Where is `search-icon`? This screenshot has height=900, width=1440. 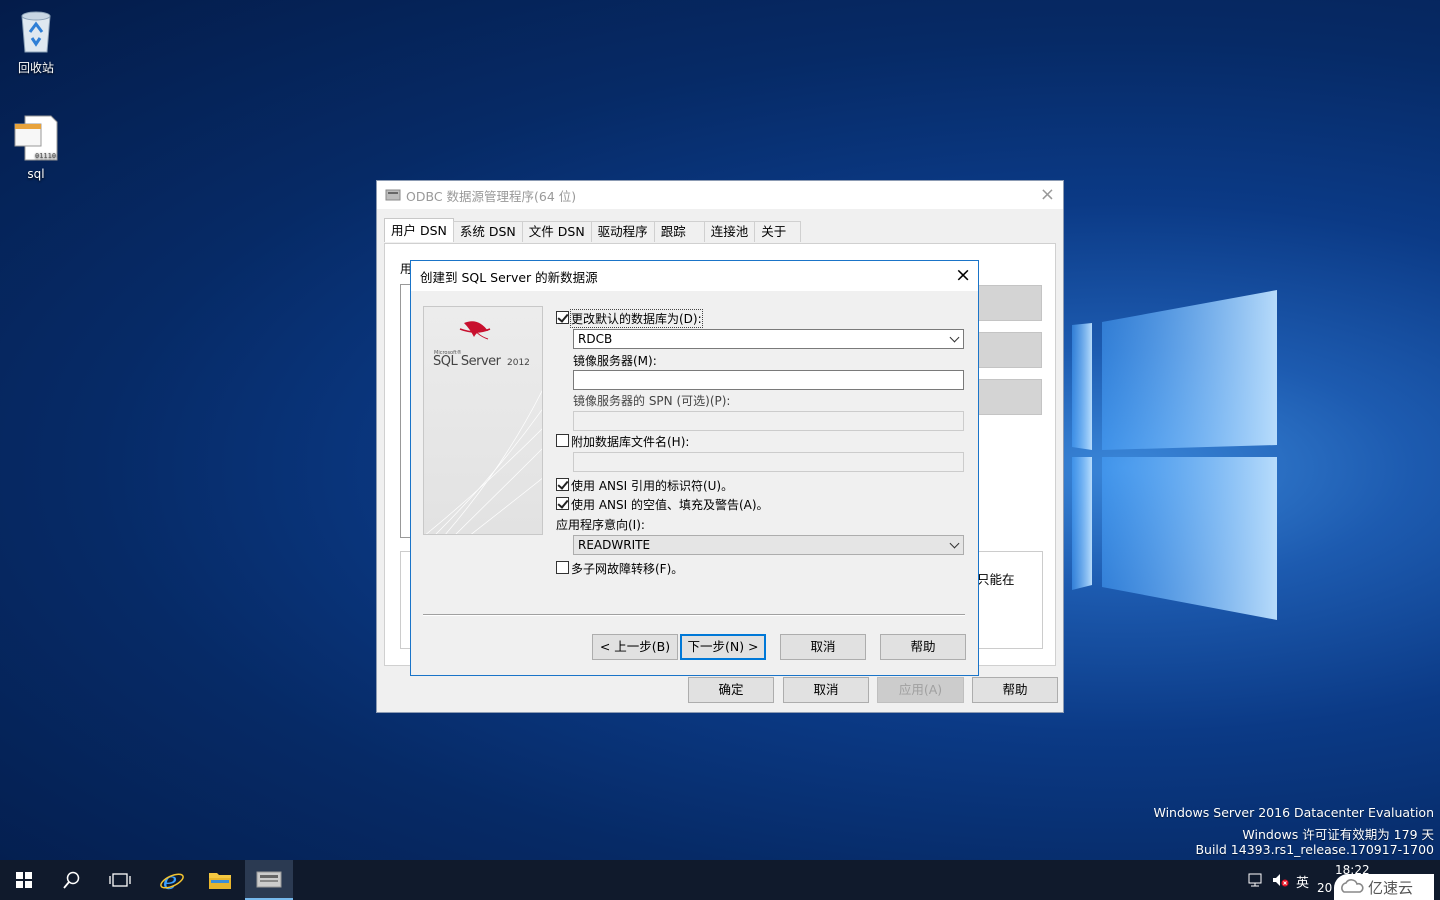
search-icon is located at coordinates (71, 880).